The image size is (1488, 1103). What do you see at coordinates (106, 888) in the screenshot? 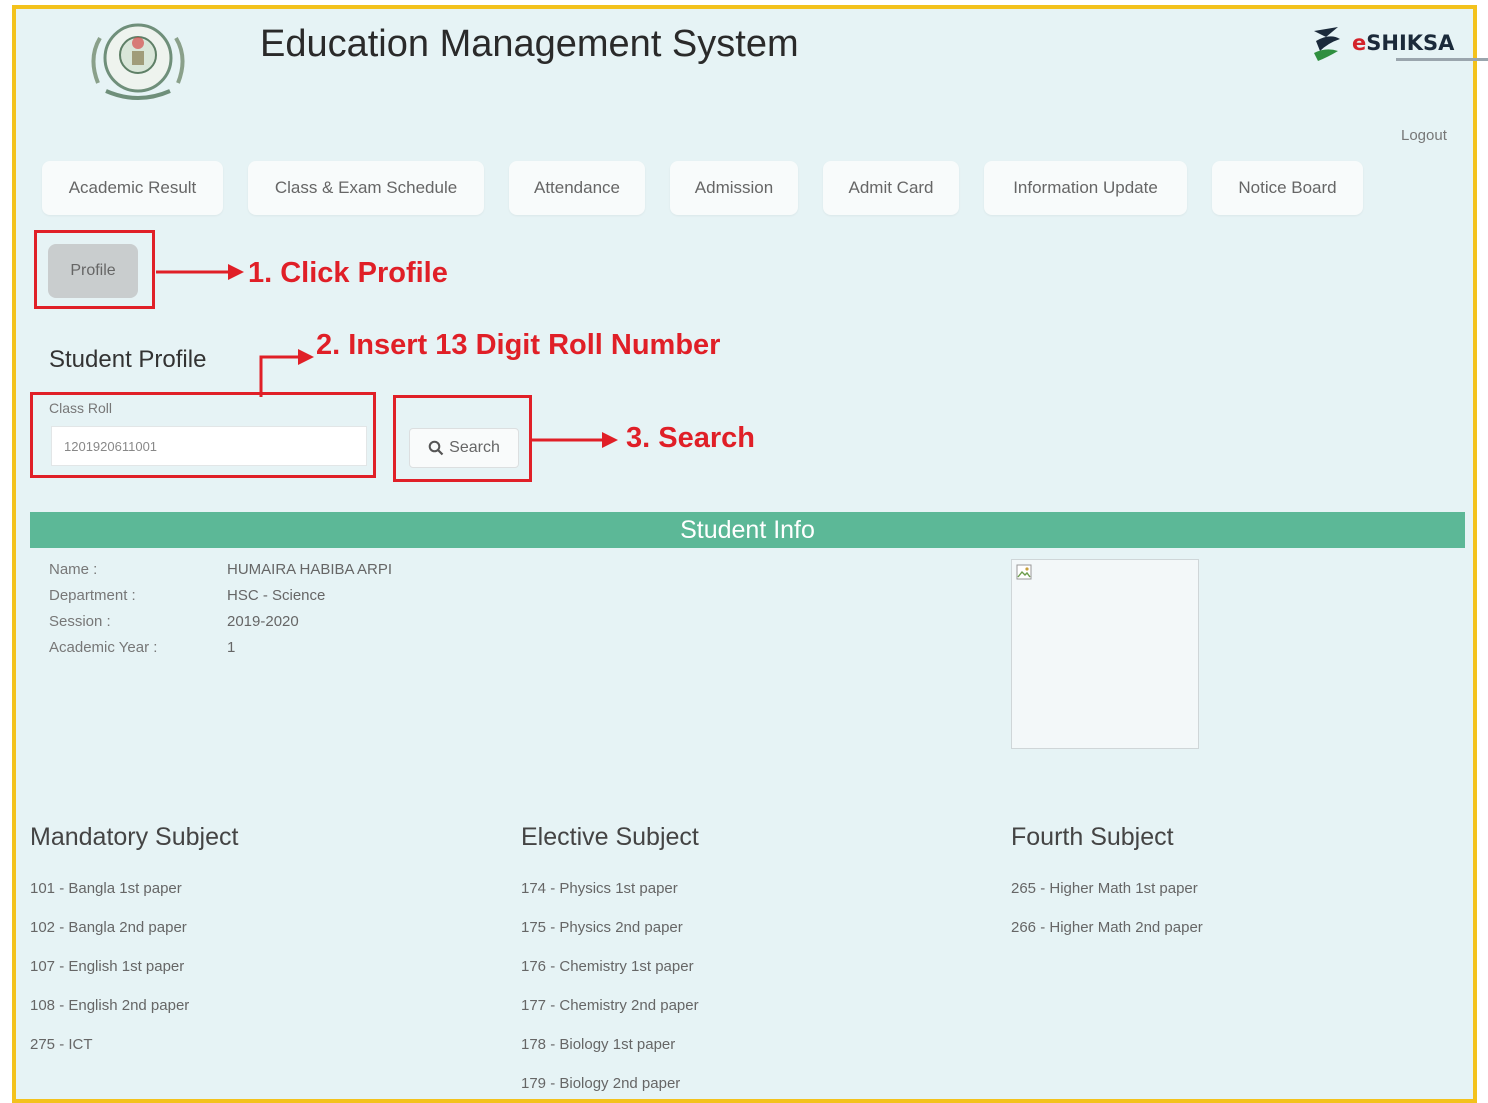
I see `list-item: 101 - Bangla 1st paper` at bounding box center [106, 888].